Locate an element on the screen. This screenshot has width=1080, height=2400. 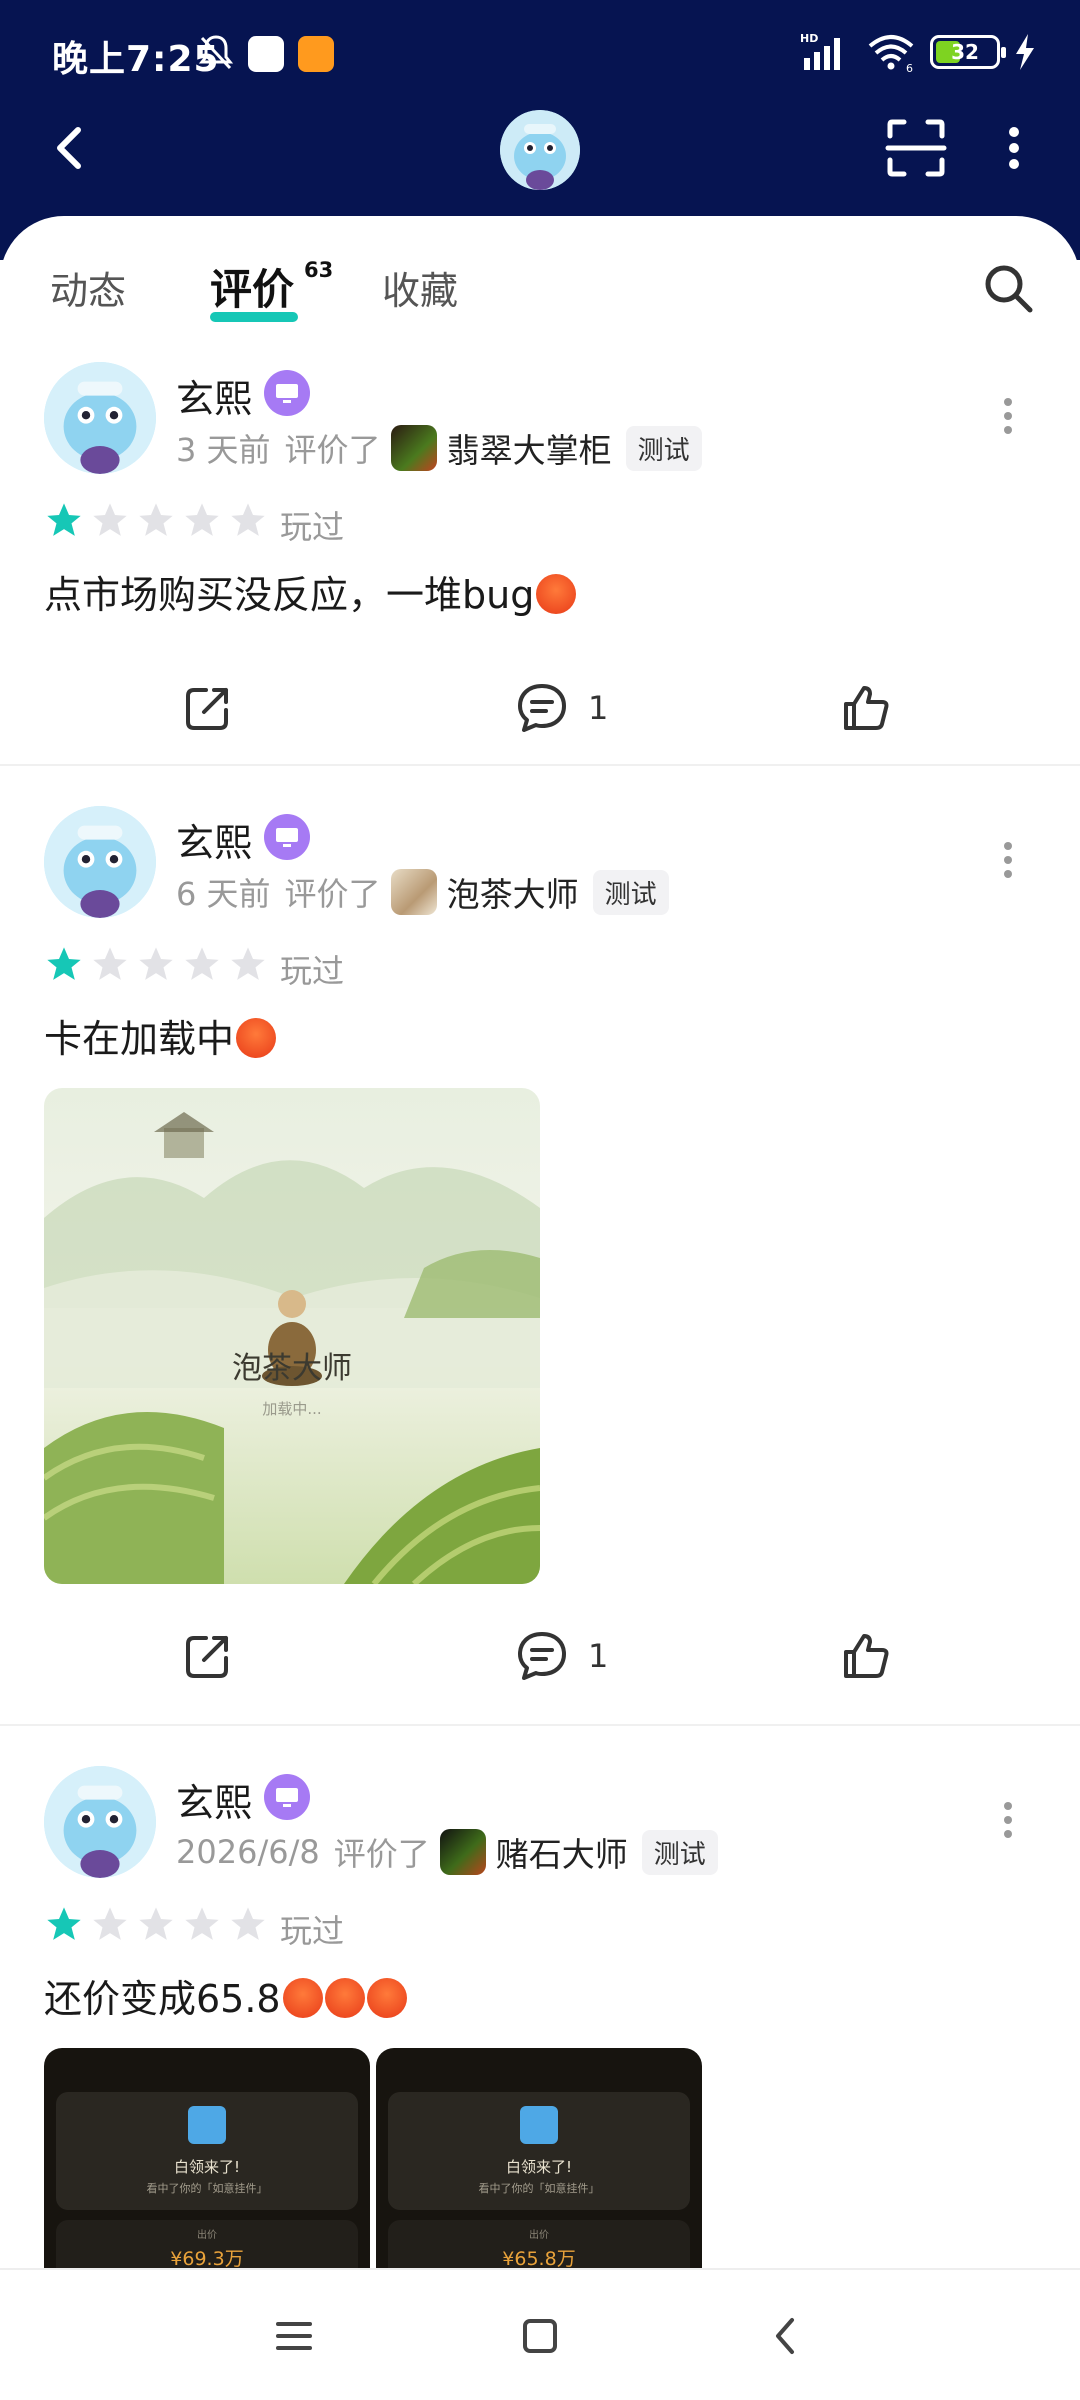
review-text: 点市场购买没反应，一堆bug is located at coordinates (310, 591).